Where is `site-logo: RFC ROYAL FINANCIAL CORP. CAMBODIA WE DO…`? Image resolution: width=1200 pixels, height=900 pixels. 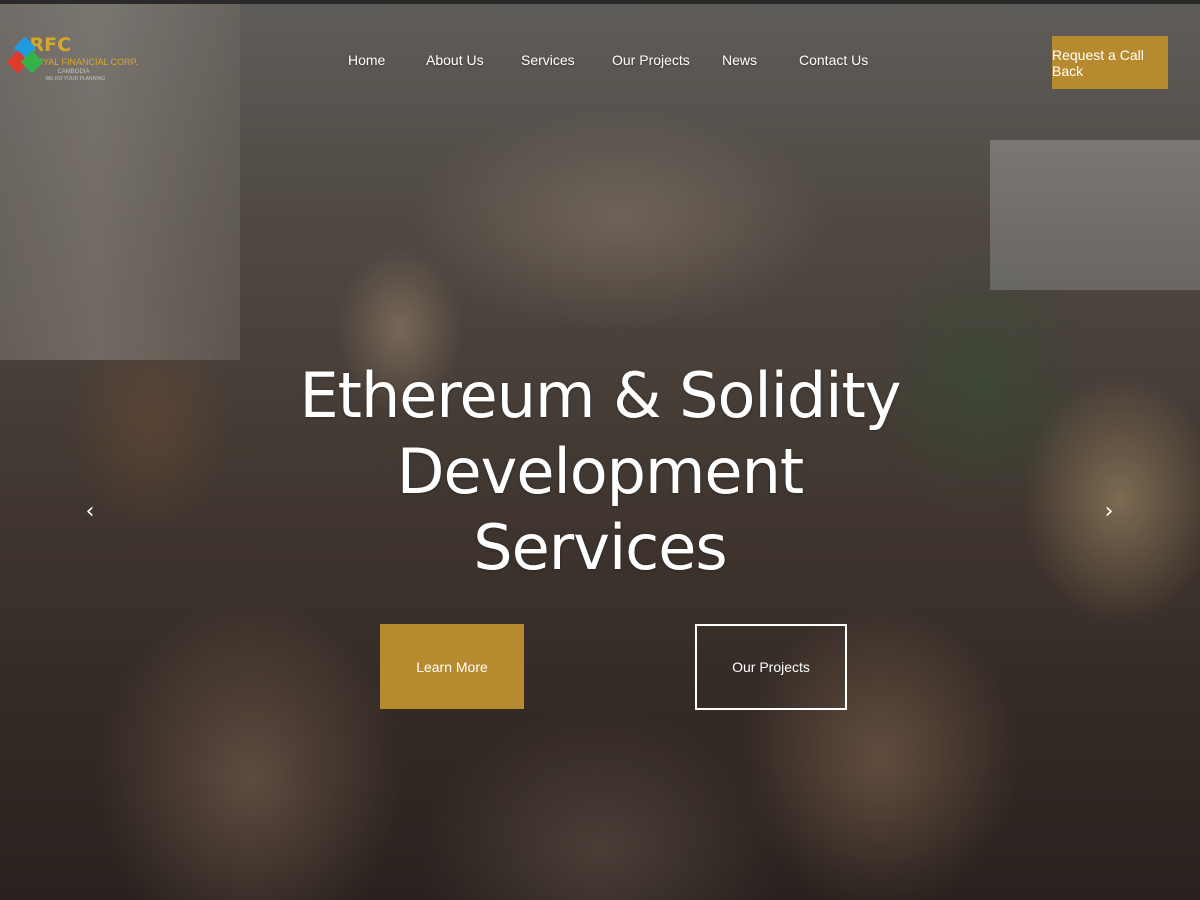
site-logo: RFC ROYAL FINANCIAL CORP. CAMBODIA WE DO… is located at coordinates (72, 59).